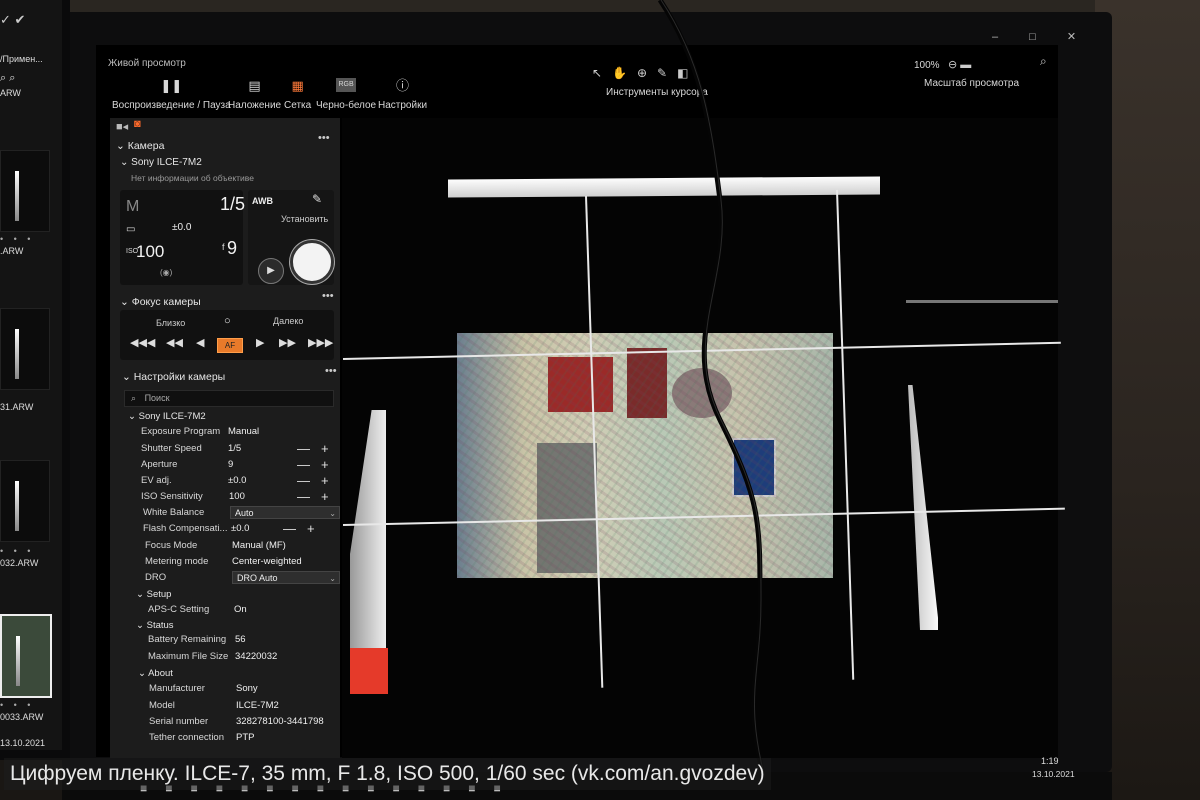  I want to click on metering-icon: (◉), so click(166, 272).